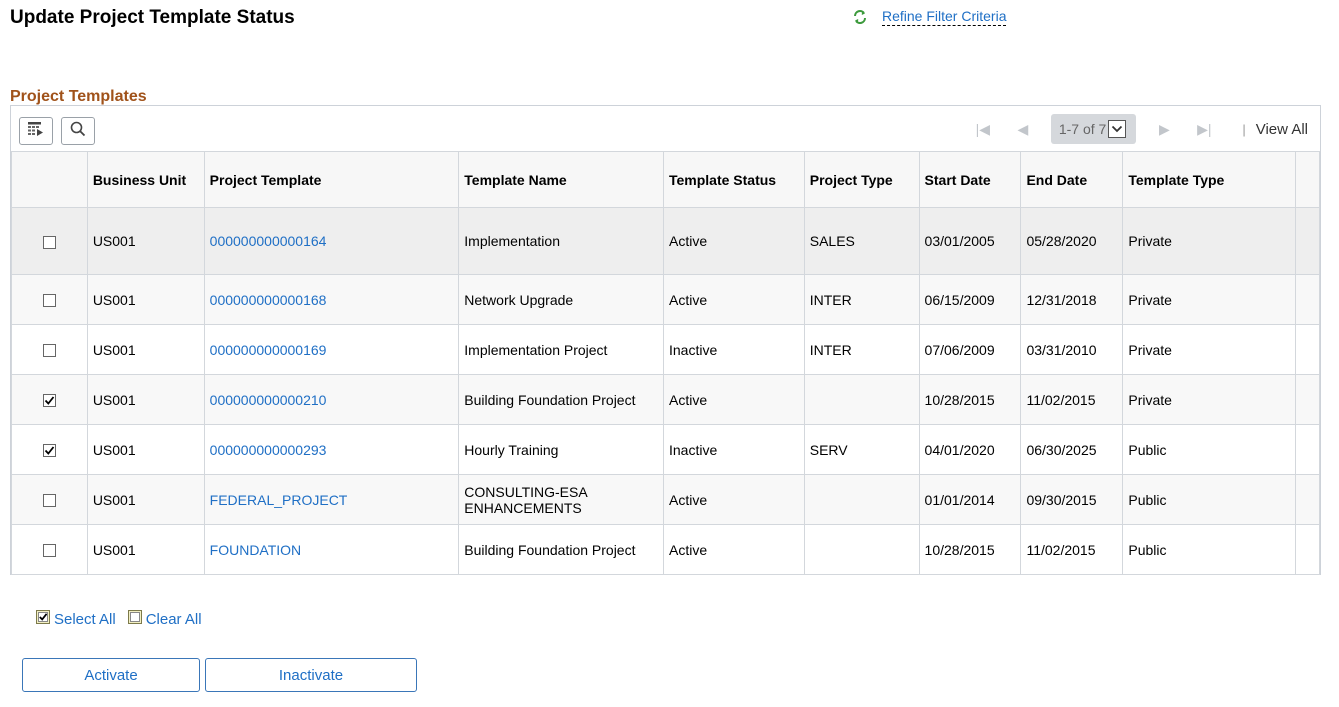 The width and height of the screenshot is (1339, 707). I want to click on cell-end-date: 12/31/2018, so click(1072, 299).